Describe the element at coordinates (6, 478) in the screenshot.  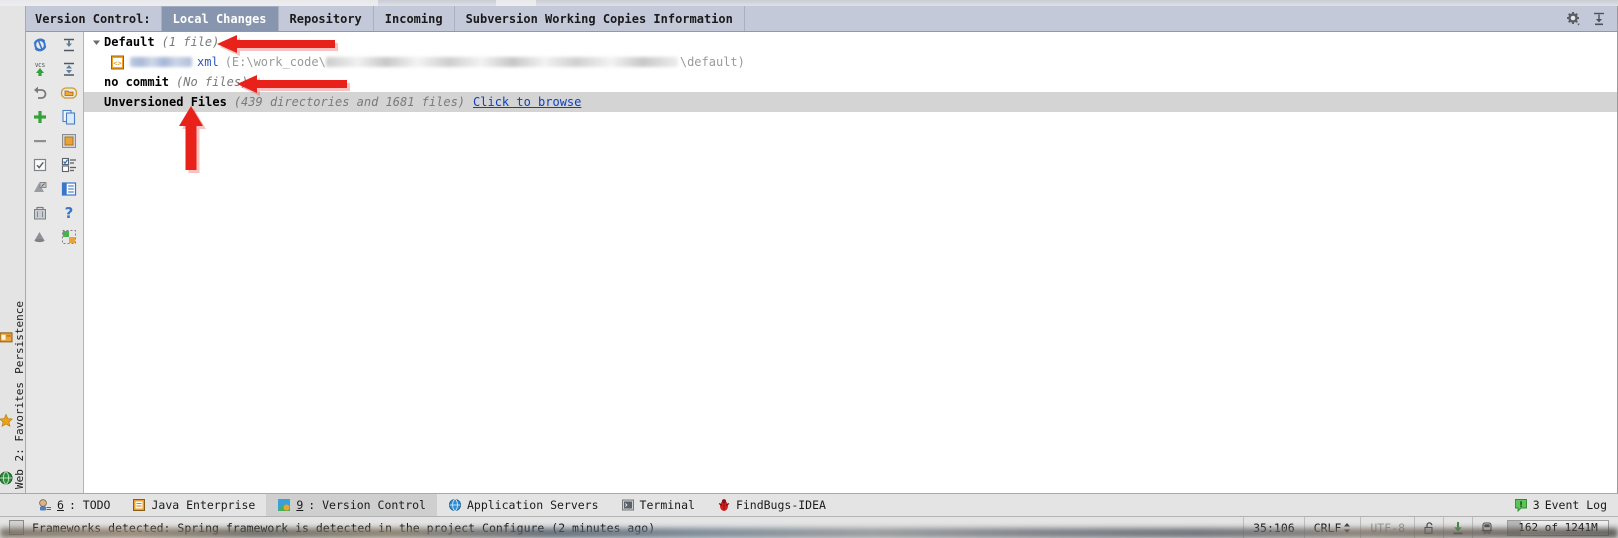
I see `web-icon` at that location.